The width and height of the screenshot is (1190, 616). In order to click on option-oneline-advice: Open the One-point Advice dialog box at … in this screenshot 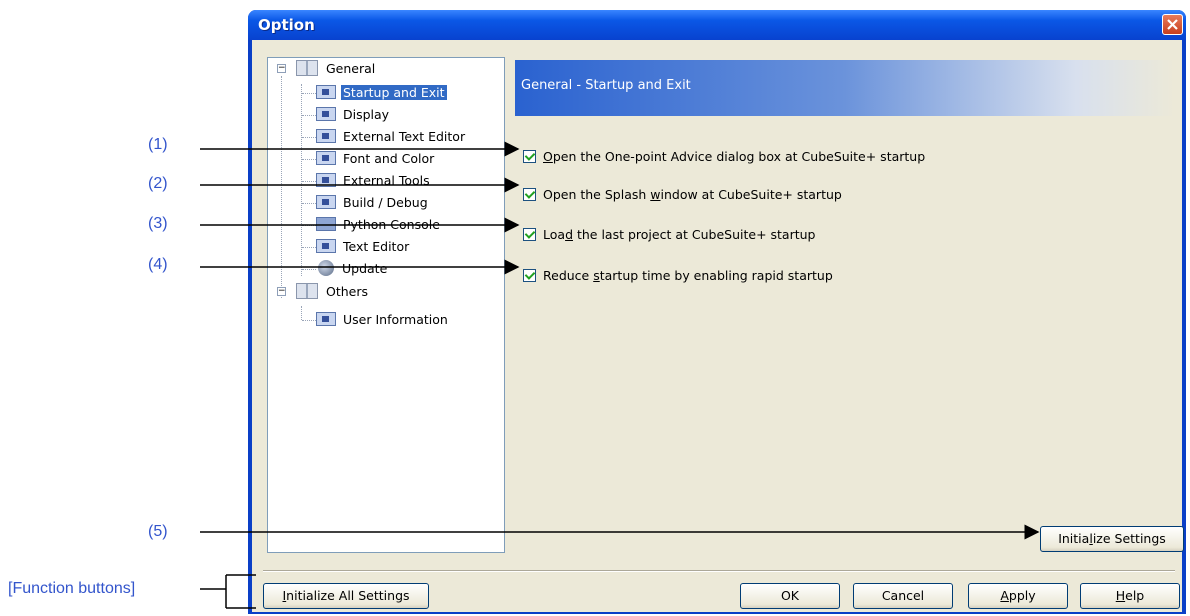, I will do `click(724, 158)`.